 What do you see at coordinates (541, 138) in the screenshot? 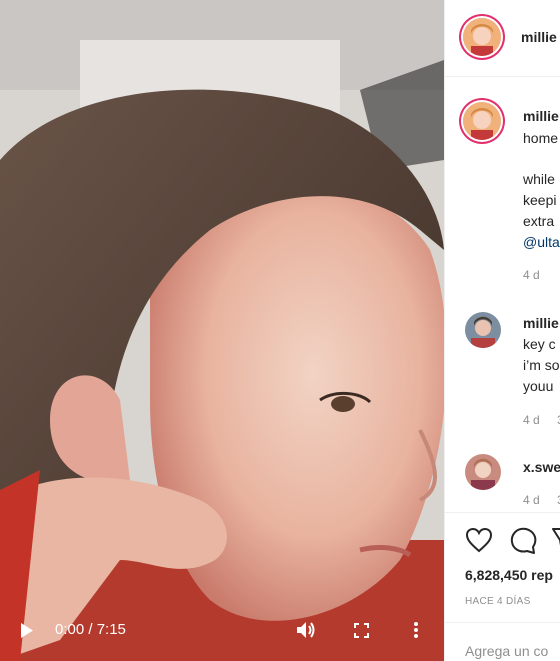
I see `caption-text-line: home` at bounding box center [541, 138].